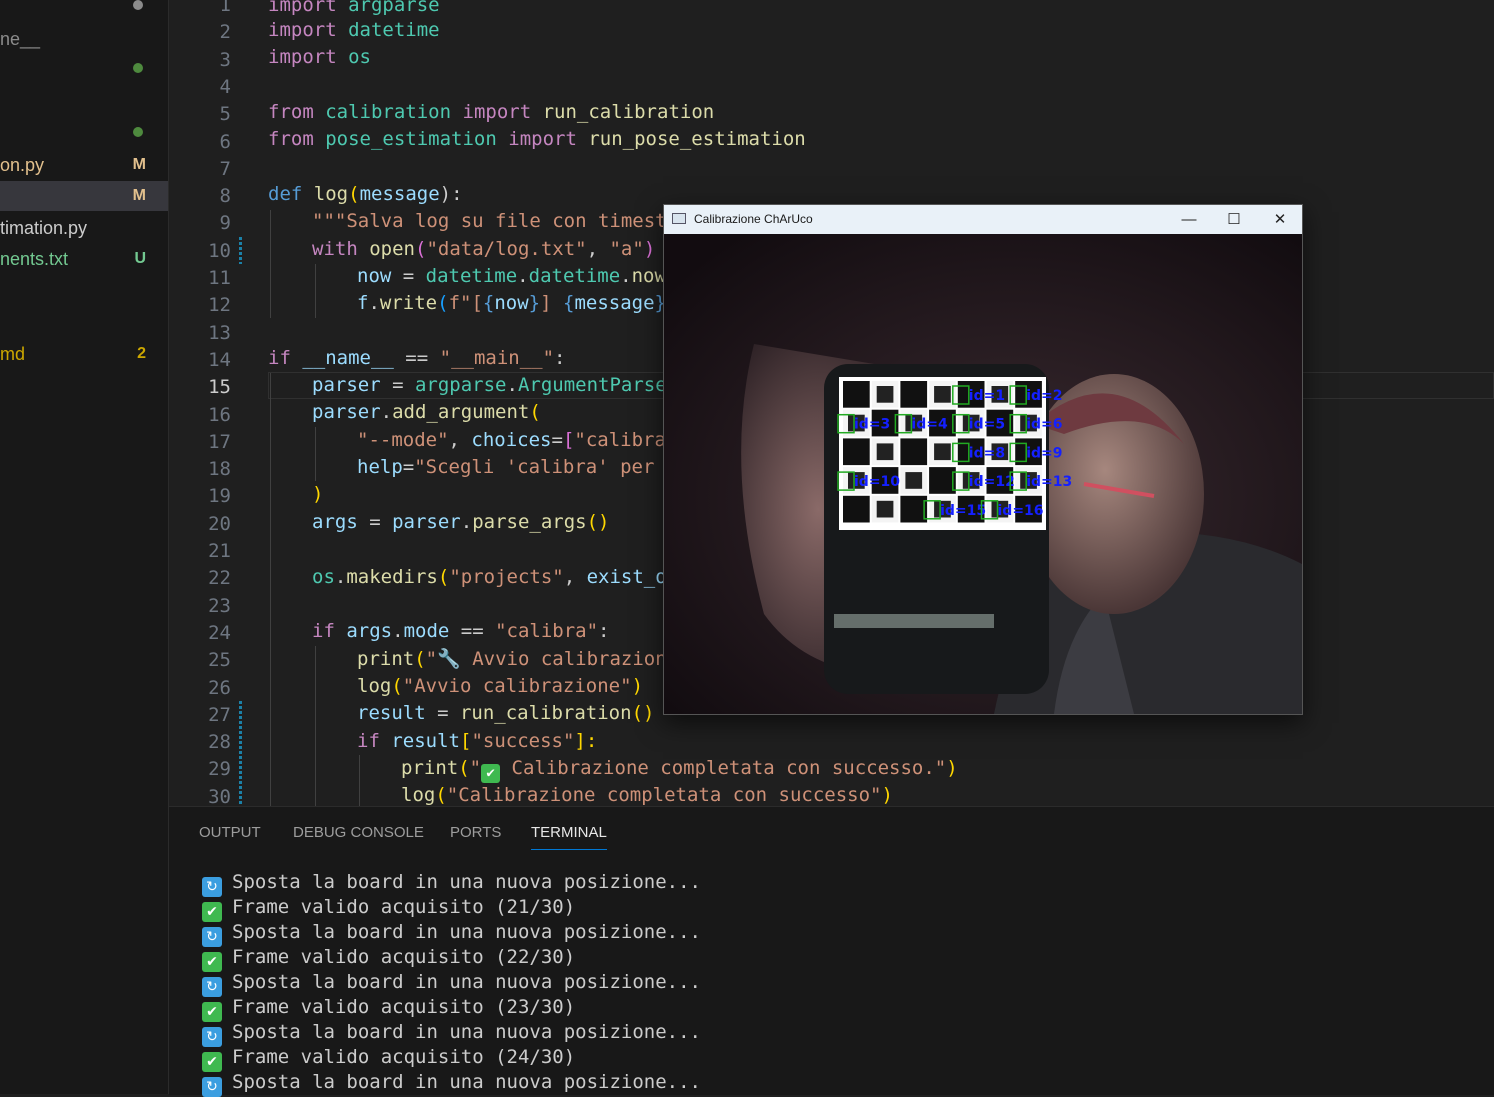 The width and height of the screenshot is (1494, 1097). Describe the element at coordinates (219, 742) in the screenshot. I see `line-number: 28` at that location.